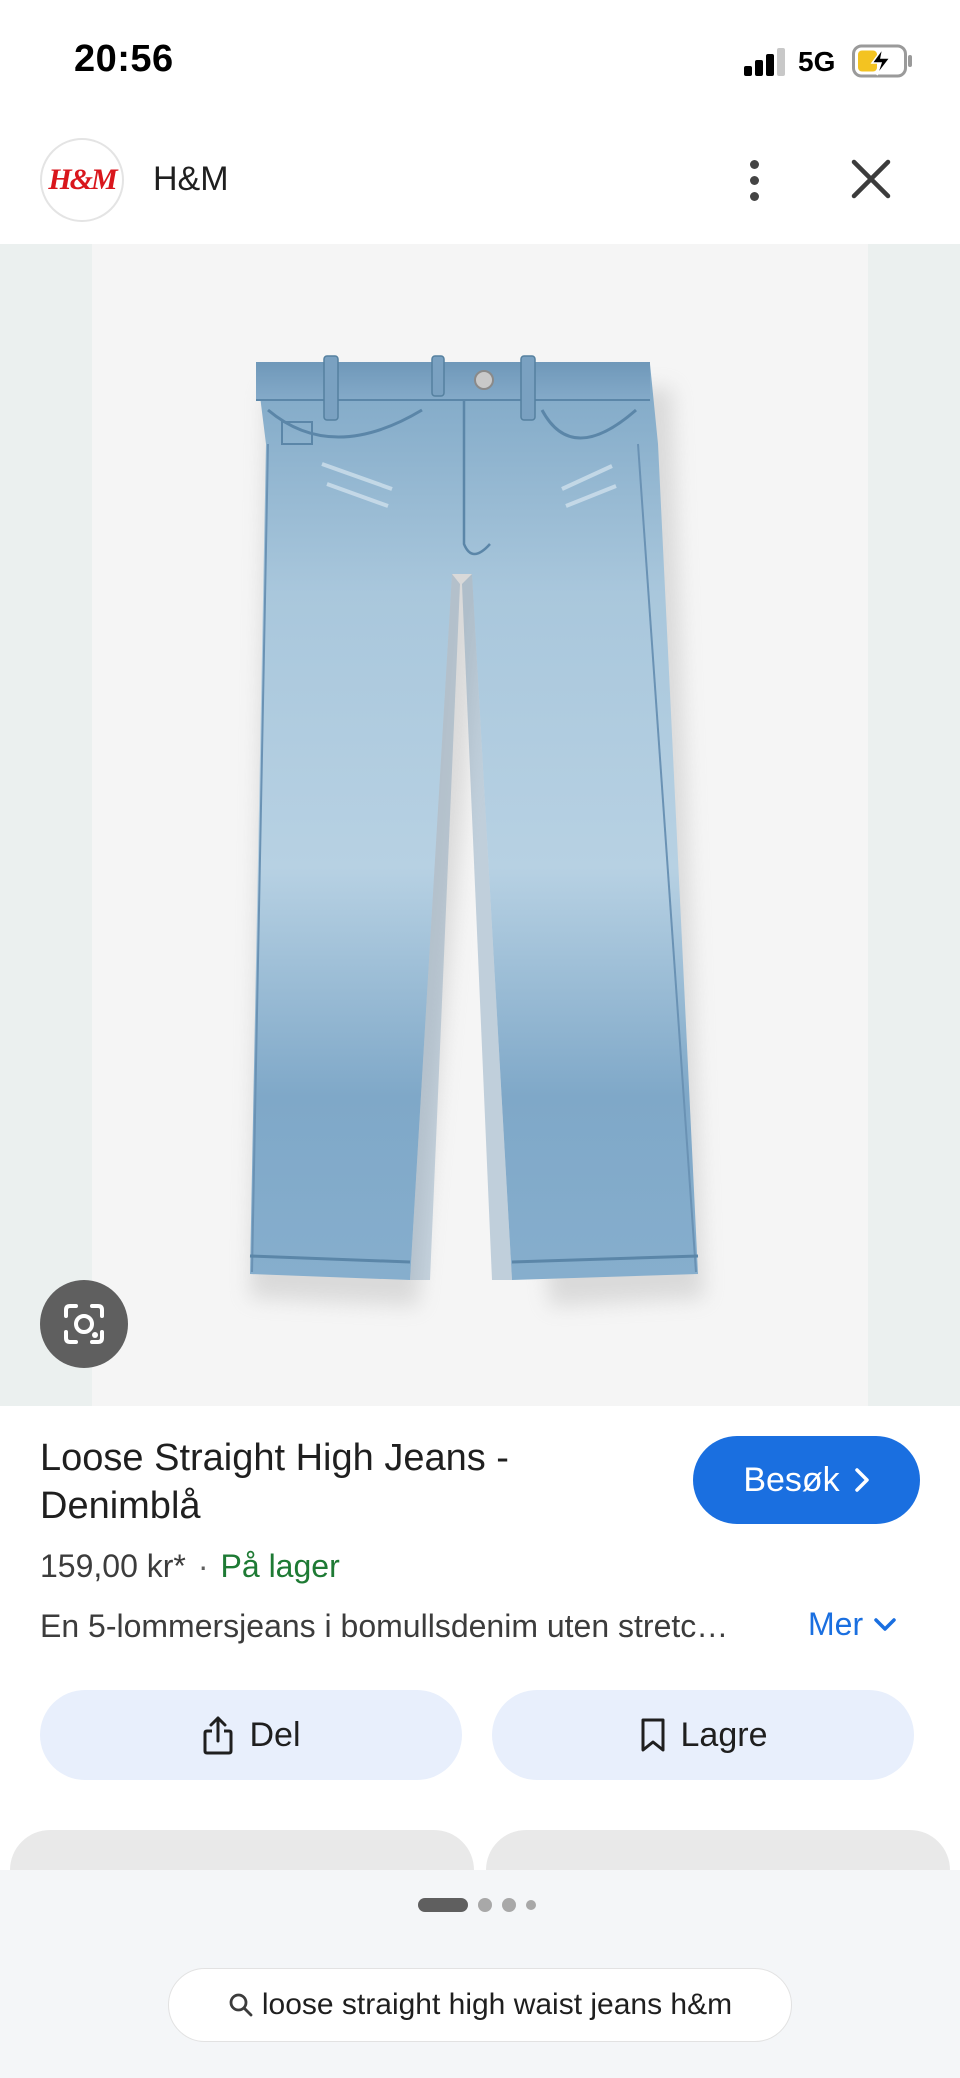 The height and width of the screenshot is (2078, 960). What do you see at coordinates (497, 2004) in the screenshot?
I see `search-query: loose straight high waist jeans h&m` at bounding box center [497, 2004].